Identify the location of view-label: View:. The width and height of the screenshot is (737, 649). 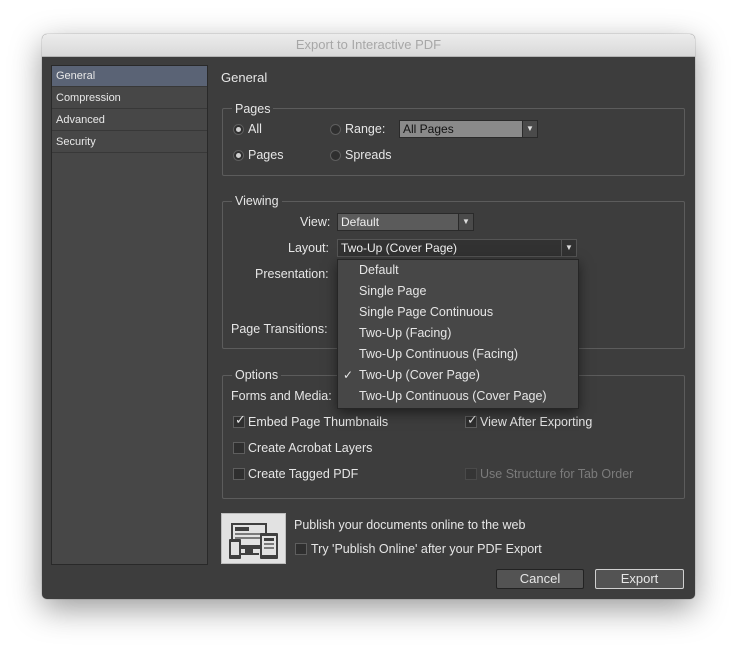
(315, 222).